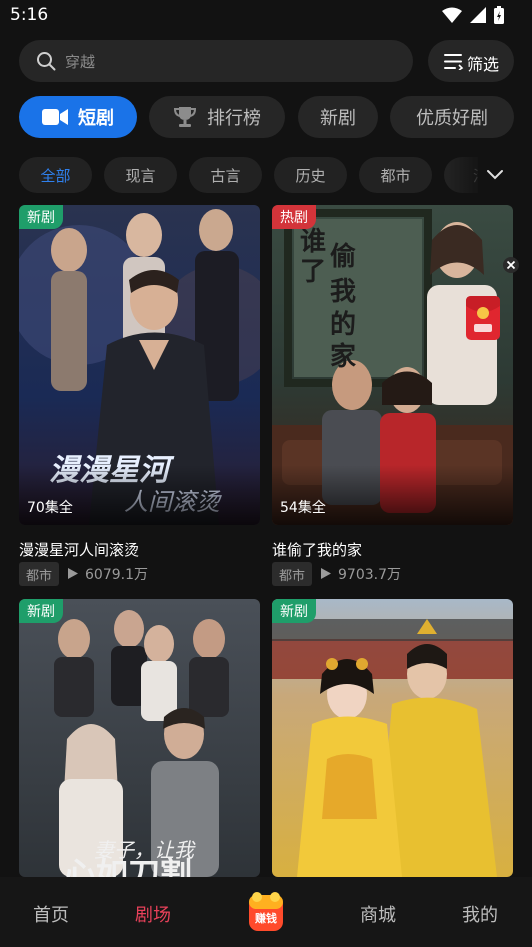  What do you see at coordinates (511, 265) in the screenshot?
I see `close-icon` at bounding box center [511, 265].